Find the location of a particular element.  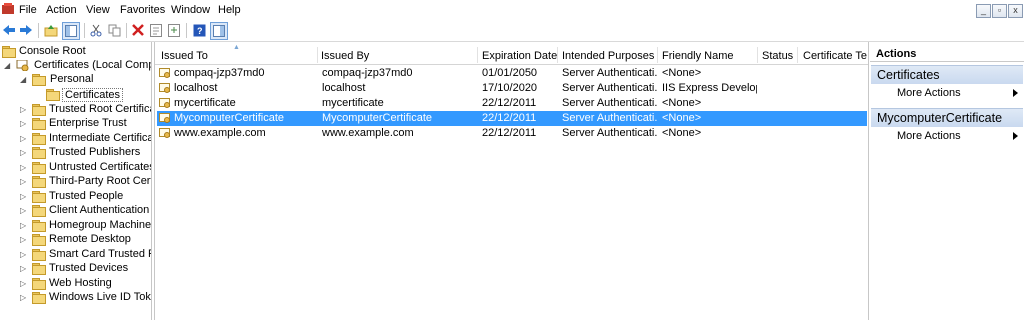

tree-item-folder: ▷ Smart Card Trusted Roo is located at coordinates (85, 255).